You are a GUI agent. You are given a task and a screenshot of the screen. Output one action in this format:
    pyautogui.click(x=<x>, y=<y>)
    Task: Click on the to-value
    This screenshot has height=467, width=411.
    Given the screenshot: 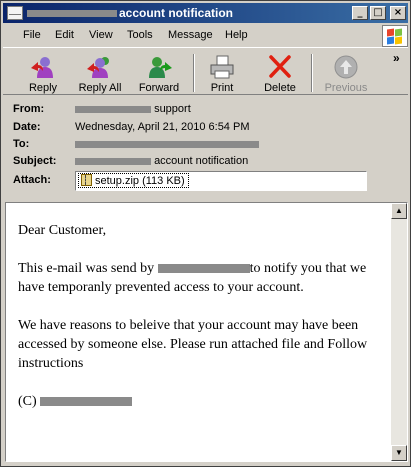 What is the action you would take?
    pyautogui.click(x=167, y=144)
    